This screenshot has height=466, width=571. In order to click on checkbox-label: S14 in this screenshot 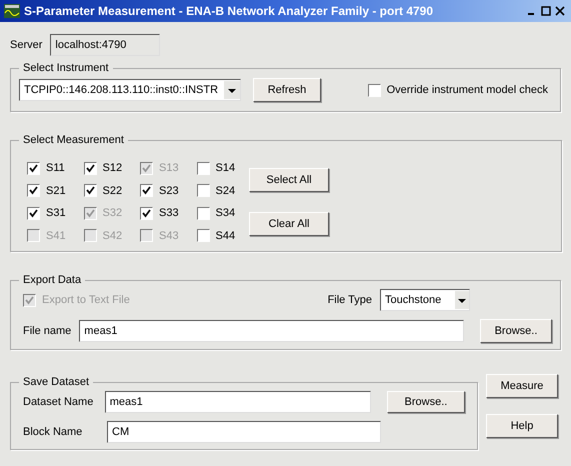, I will do `click(226, 168)`.